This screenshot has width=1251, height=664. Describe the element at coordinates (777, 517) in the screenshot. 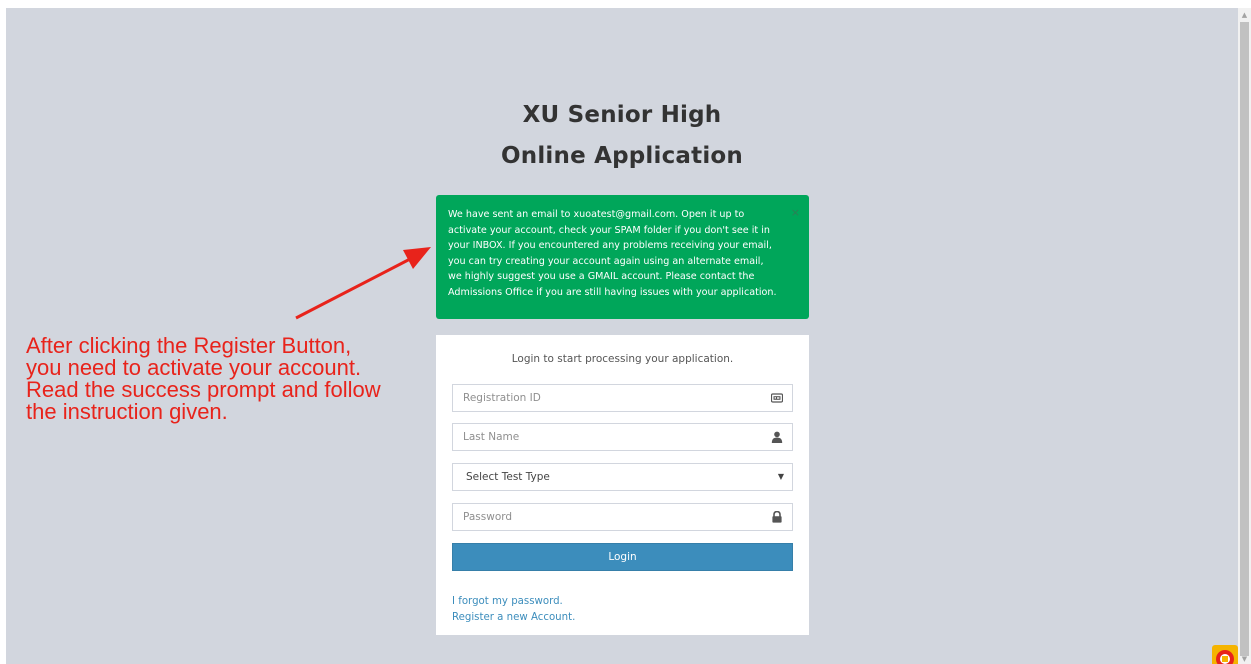

I see `lock-icon` at that location.